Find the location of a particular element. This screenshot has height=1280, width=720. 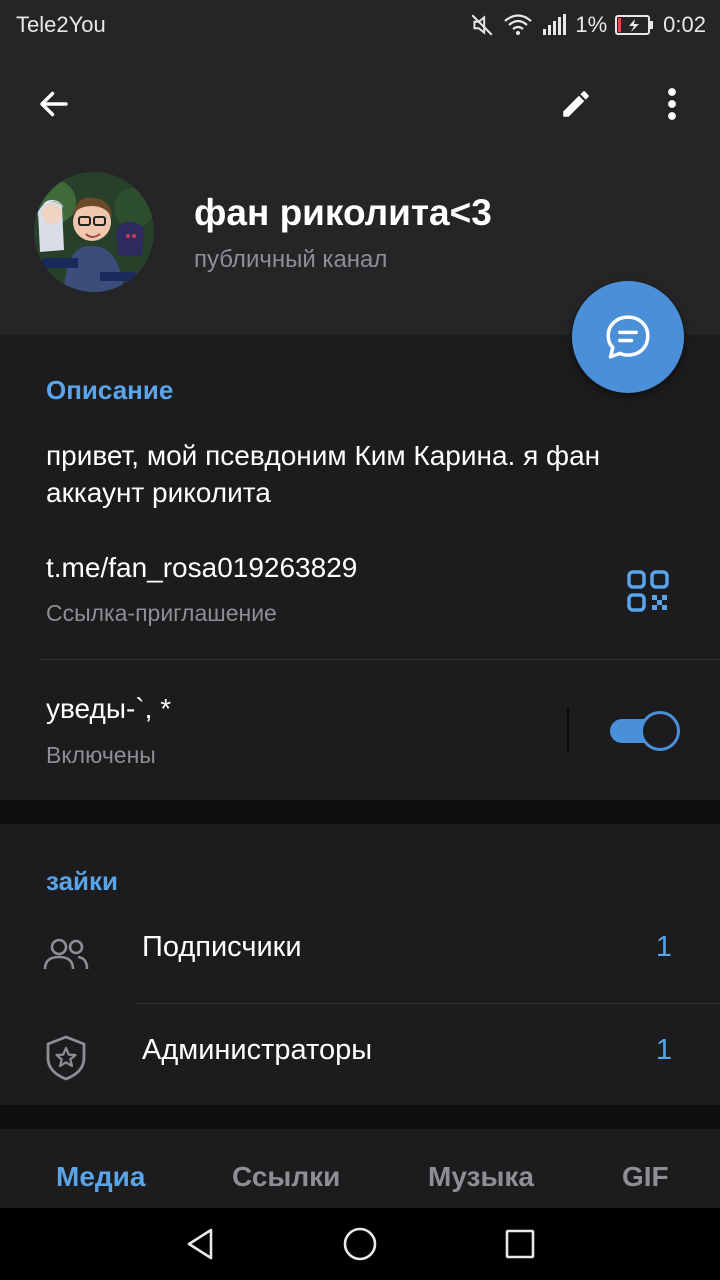

channel-title: фан риколита<3 is located at coordinates (343, 212).